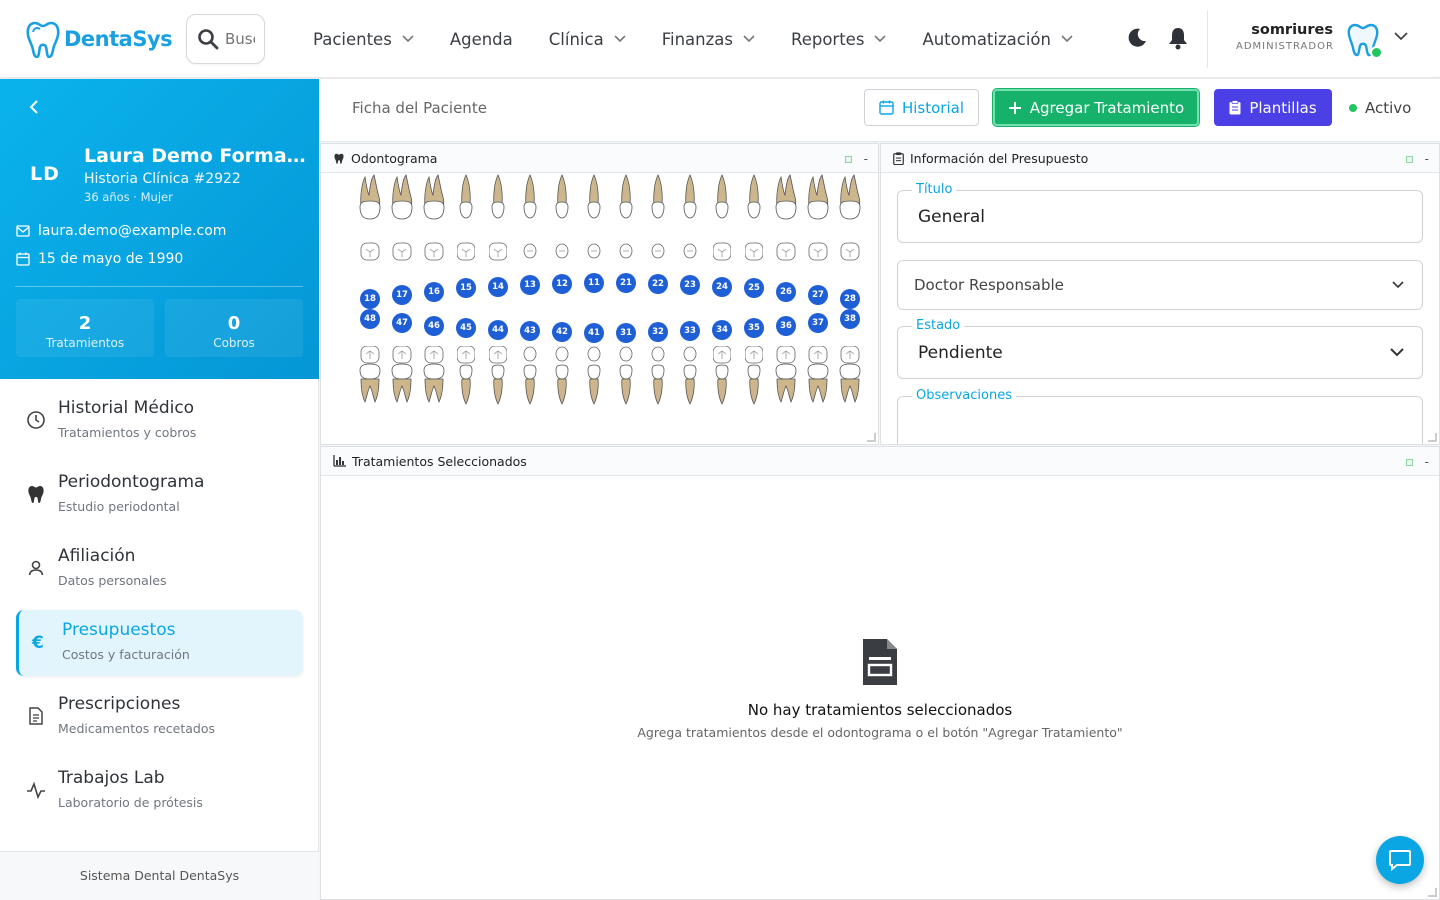  Describe the element at coordinates (402, 323) in the screenshot. I see `tooth-number-47: 47` at that location.